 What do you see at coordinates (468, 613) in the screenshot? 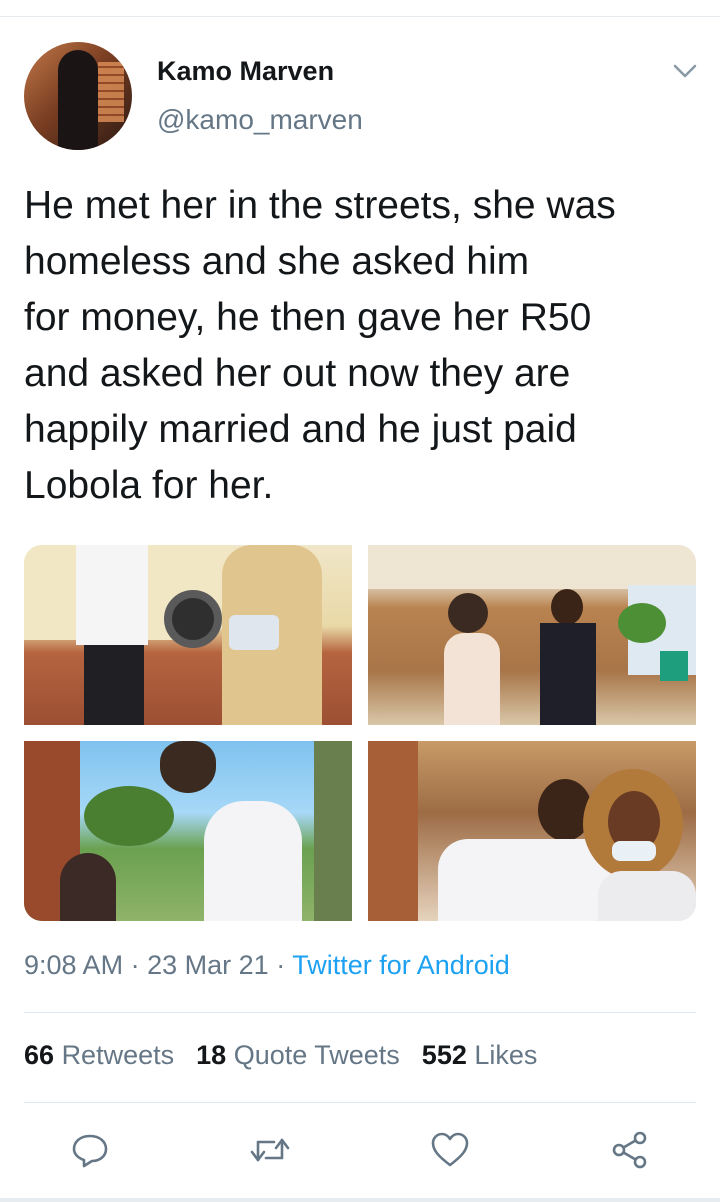
I see `woman-head` at bounding box center [468, 613].